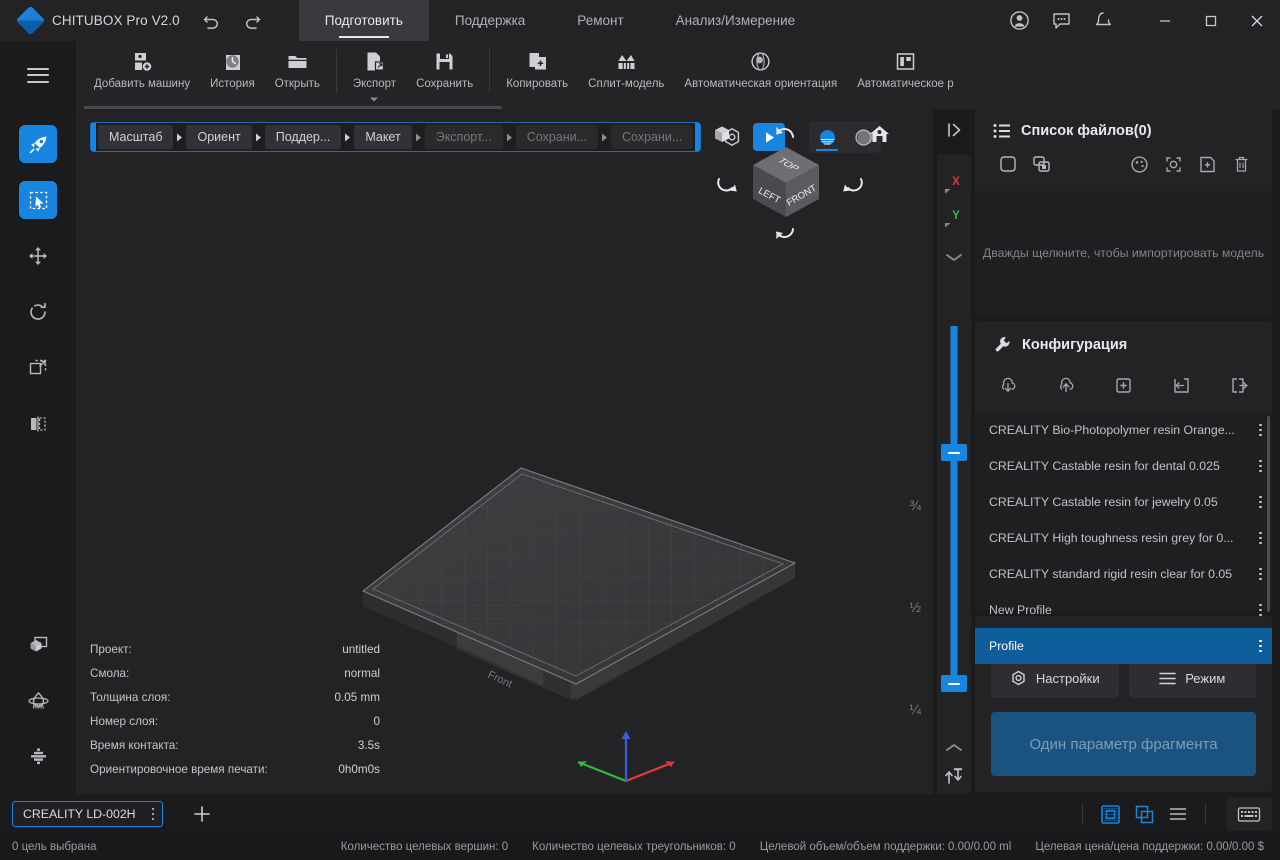 The width and height of the screenshot is (1280, 860). I want to click on wizard-step-layout: Макет, so click(383, 137).